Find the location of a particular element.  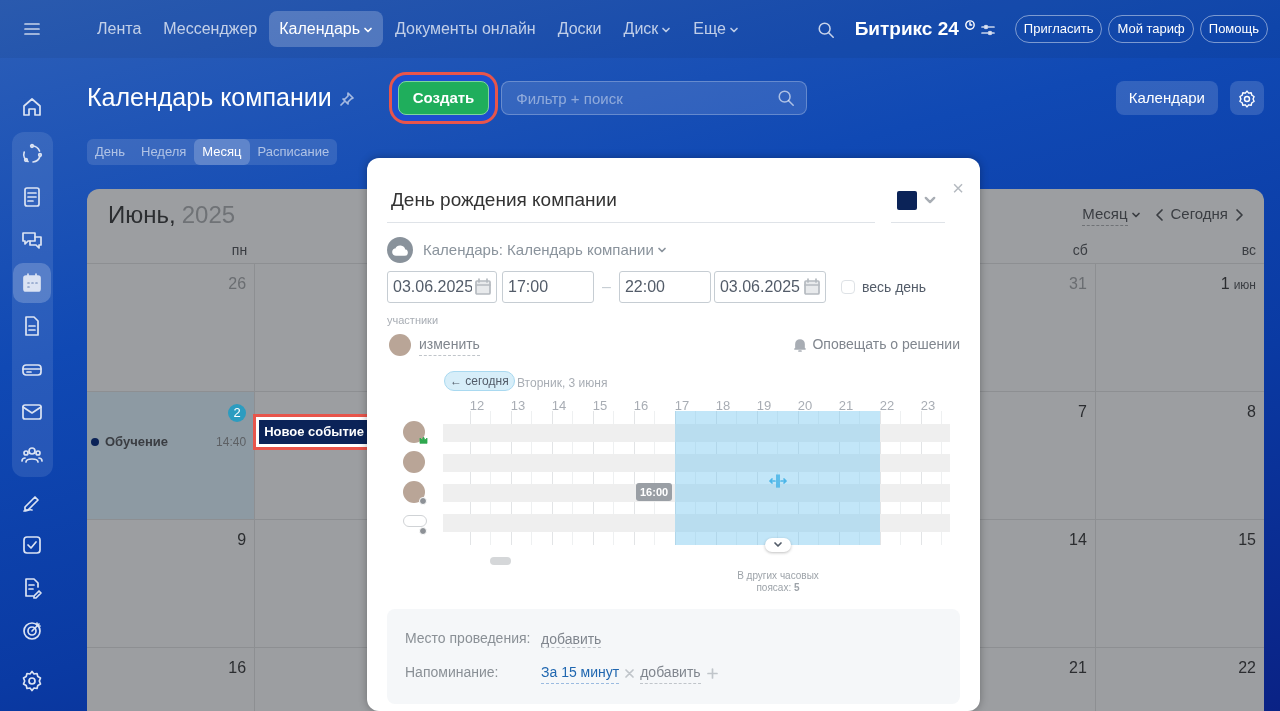

circular-arrows-icon is located at coordinates (32, 154).